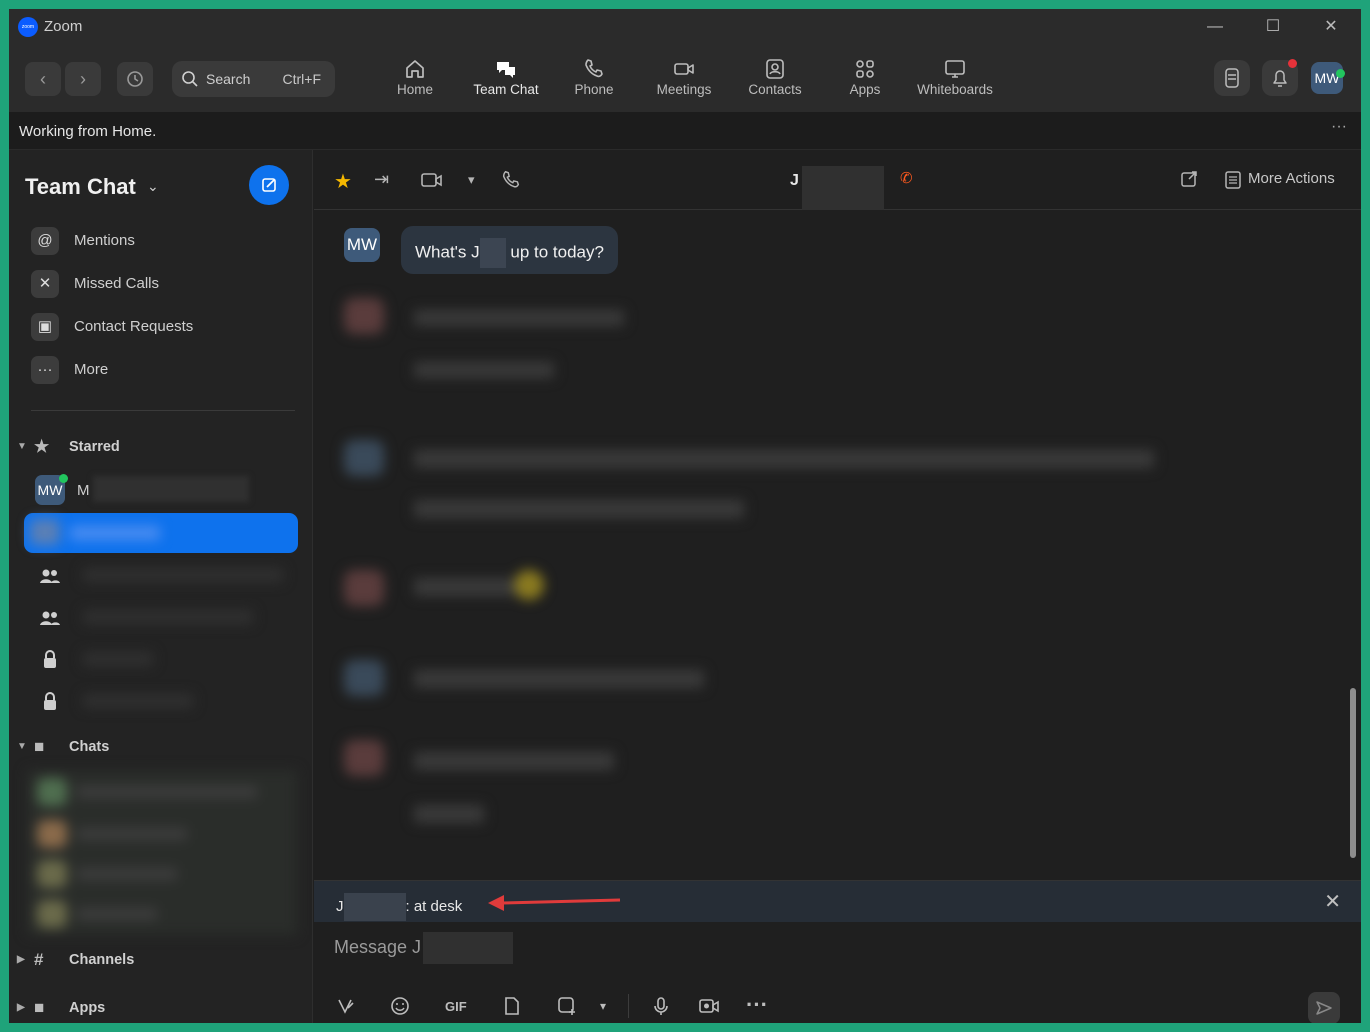  I want to click on message-composer: Message J GIF ▾ ···, so click(837, 972).